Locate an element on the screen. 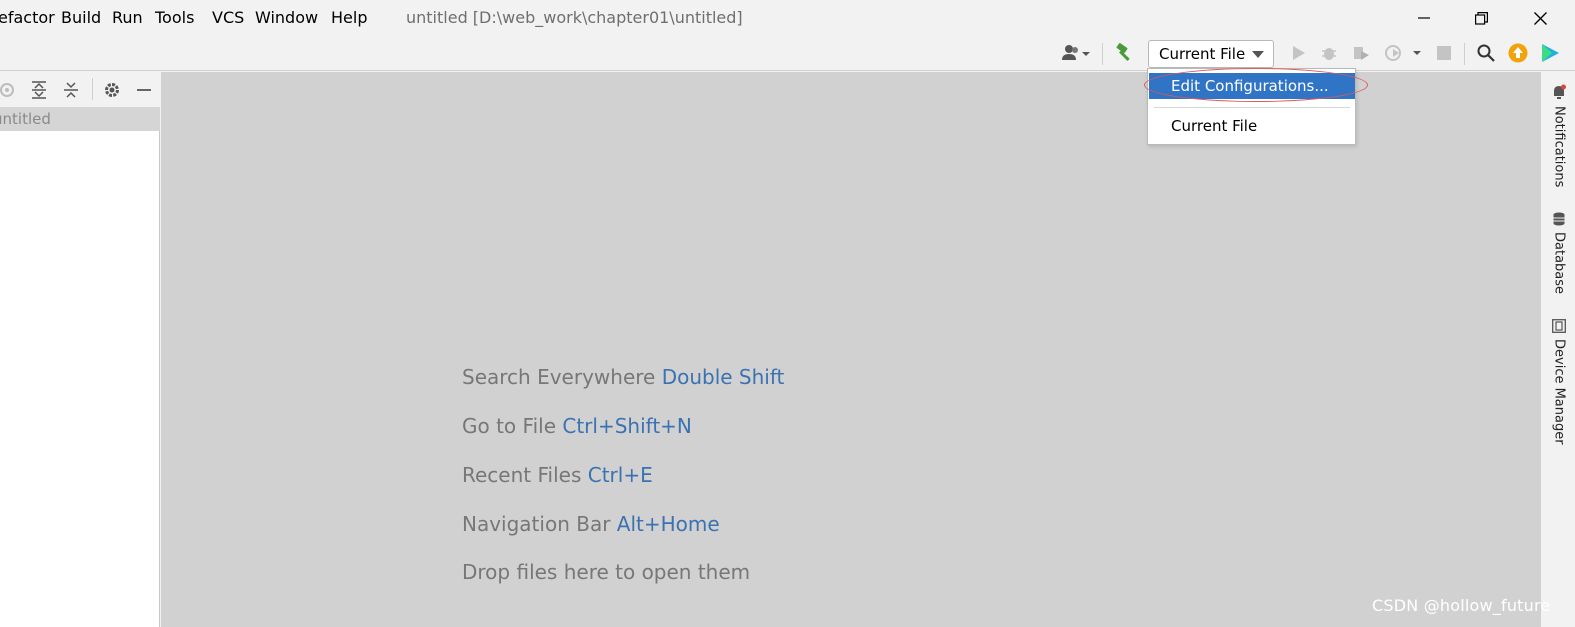 This screenshot has height=627, width=1575. restore-button is located at coordinates (1481, 18).